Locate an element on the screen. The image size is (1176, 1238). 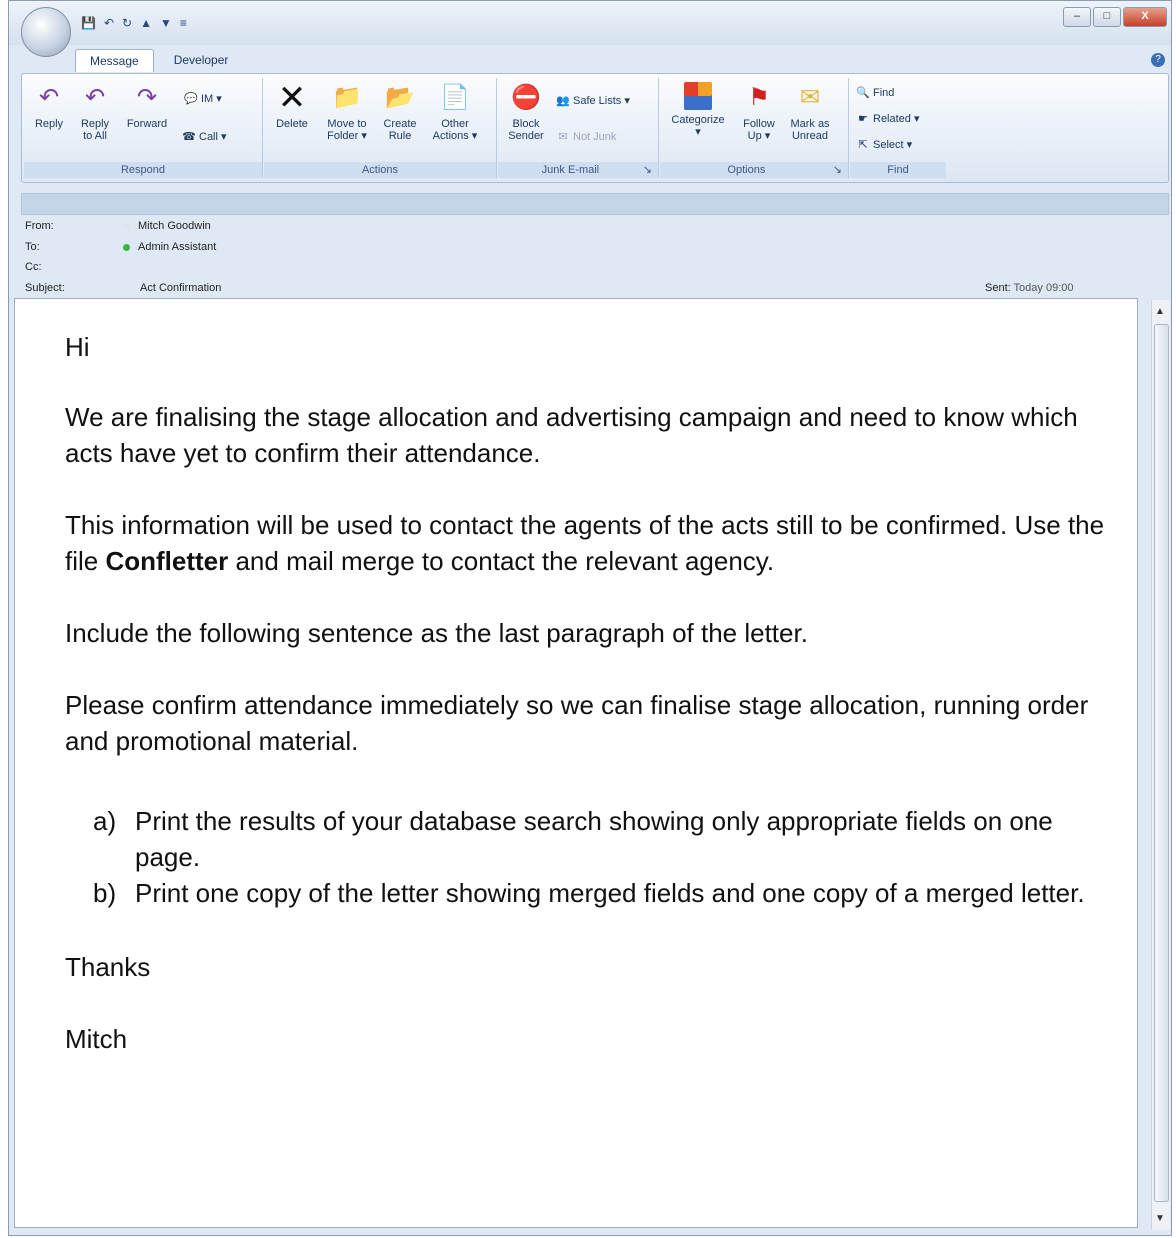
cc-label: Cc: is located at coordinates (33, 267).